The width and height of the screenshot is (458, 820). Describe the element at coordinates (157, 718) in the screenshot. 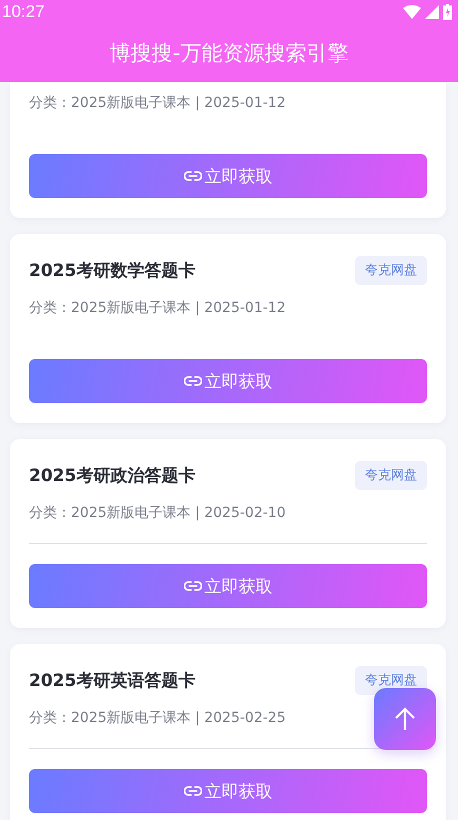

I see `result-meta: 分类：2025新版电子课本 | 2025-02-25` at that location.